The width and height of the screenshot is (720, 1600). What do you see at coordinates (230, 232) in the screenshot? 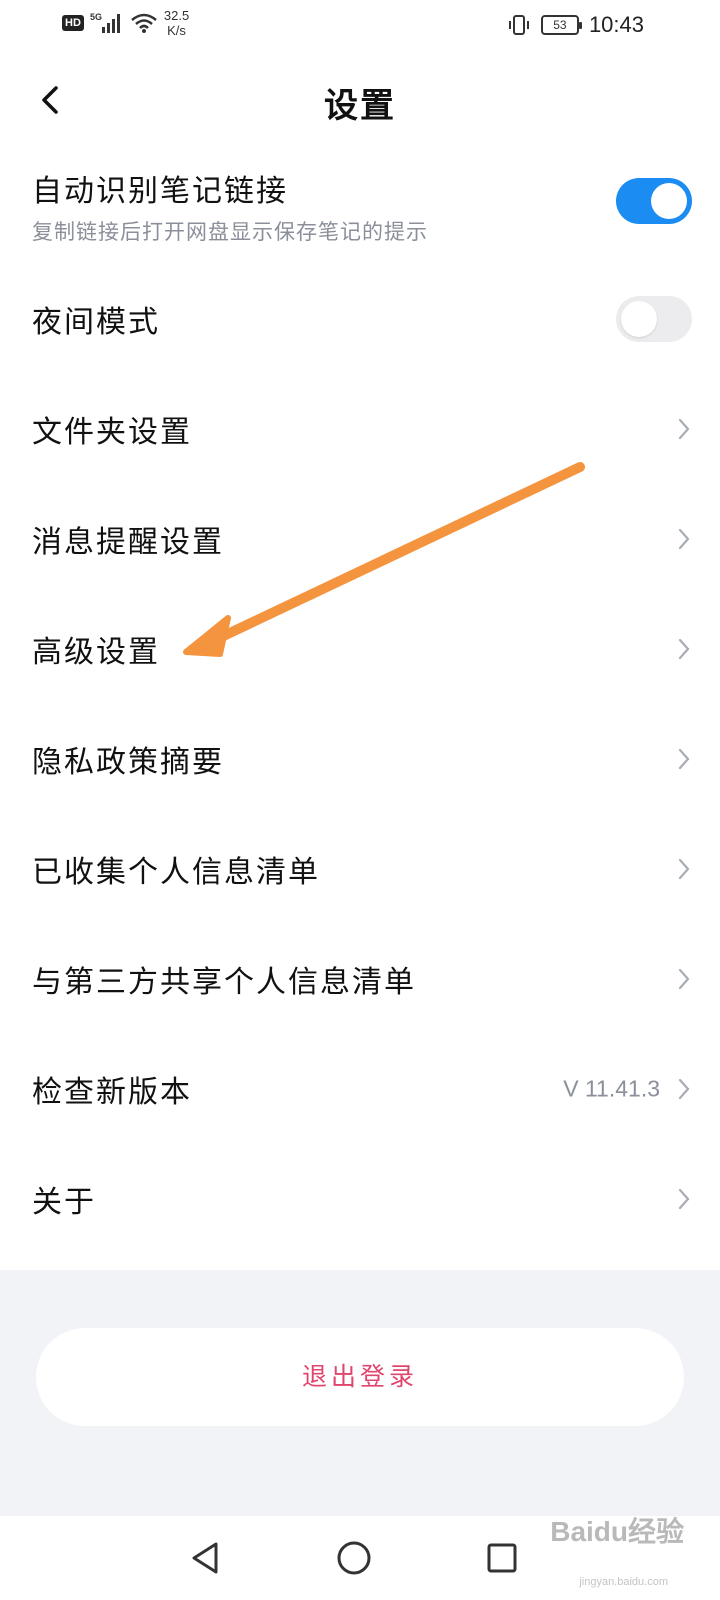
I see `setting-auto-link-subtitle: 复制链接后打开网盘显示保存笔记的提示` at bounding box center [230, 232].